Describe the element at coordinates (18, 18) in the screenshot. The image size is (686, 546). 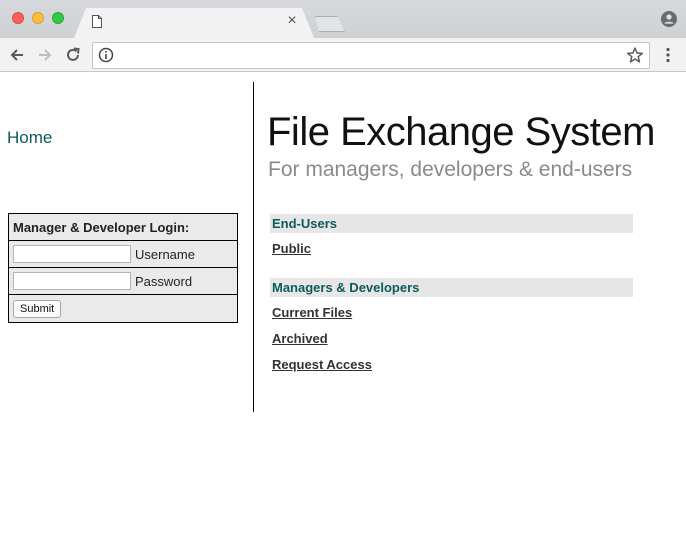
I see `window-close-button` at that location.